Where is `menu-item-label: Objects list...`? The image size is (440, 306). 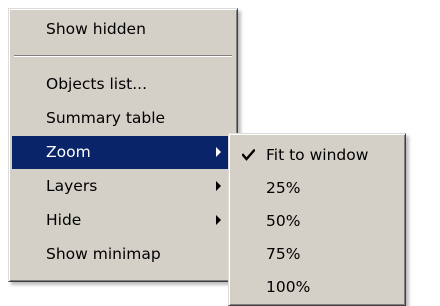
menu-item-label: Objects list... is located at coordinates (97, 84).